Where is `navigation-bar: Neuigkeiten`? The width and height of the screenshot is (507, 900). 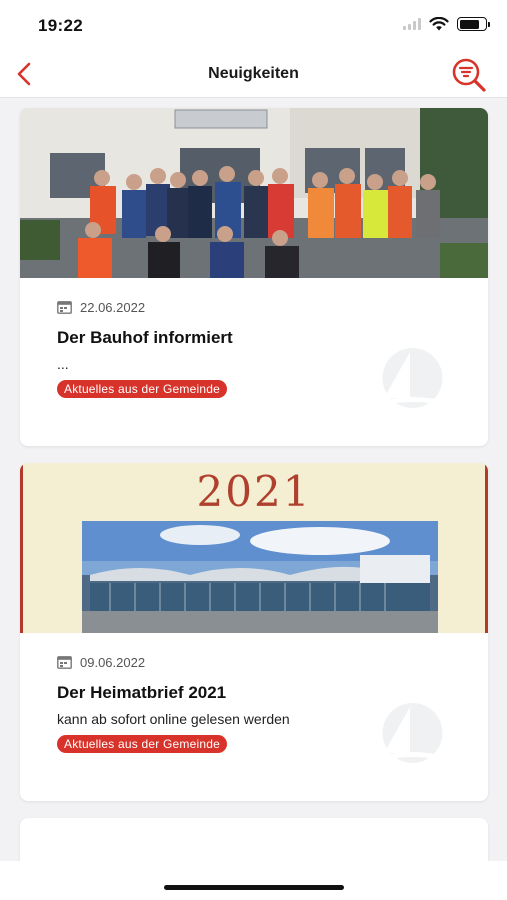 navigation-bar: Neuigkeiten is located at coordinates (253, 74).